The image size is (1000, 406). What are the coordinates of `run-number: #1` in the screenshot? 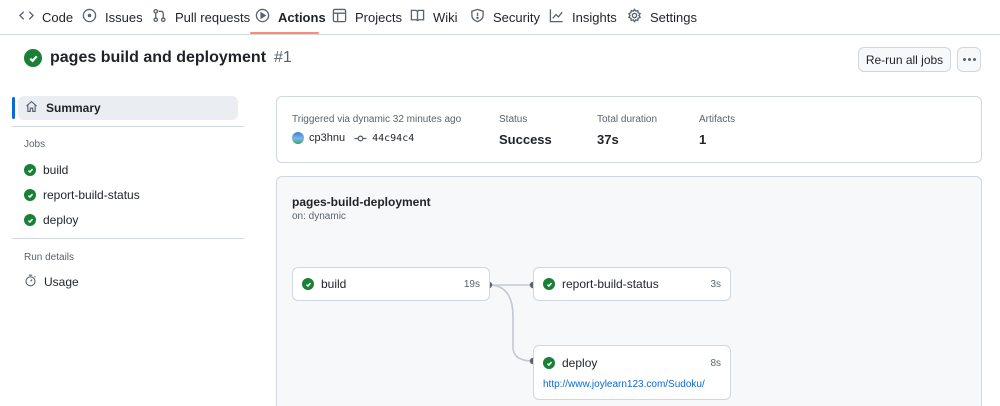 It's located at (283, 57).